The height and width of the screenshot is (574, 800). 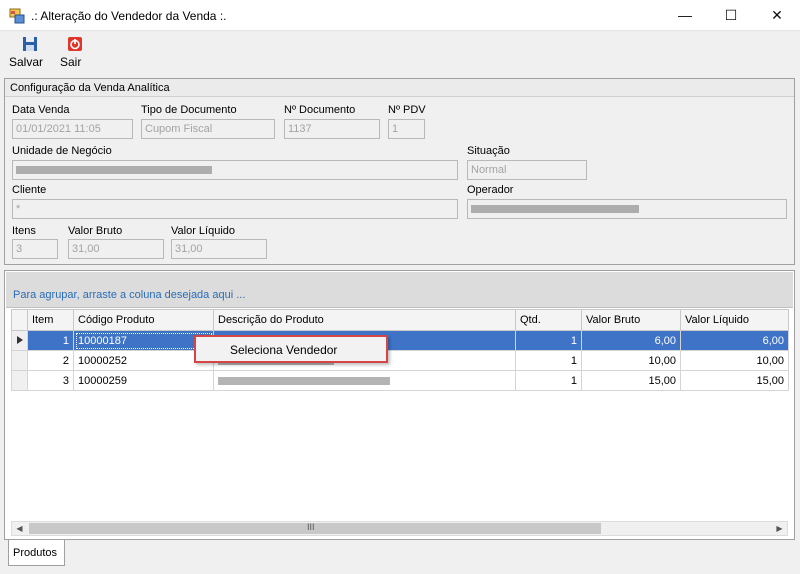 What do you see at coordinates (332, 129) in the screenshot?
I see `numero-documento-field: 1137` at bounding box center [332, 129].